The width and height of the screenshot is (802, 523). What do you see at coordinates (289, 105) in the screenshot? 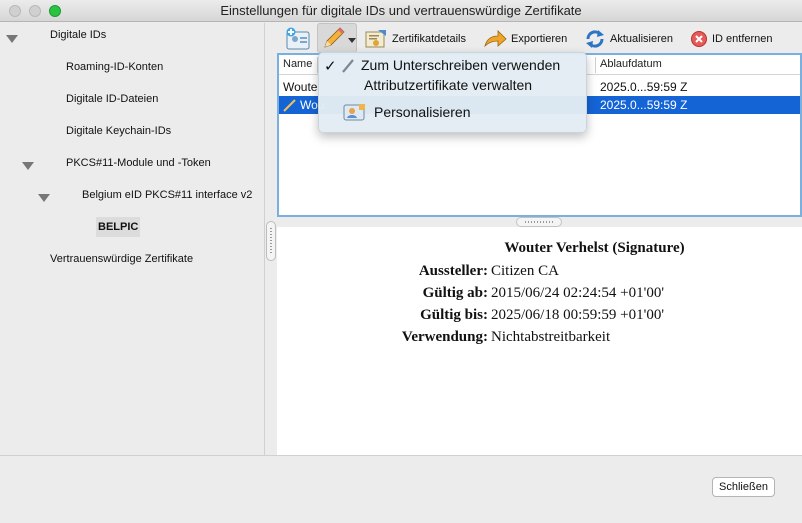
I see `pen-signature-icon` at bounding box center [289, 105].